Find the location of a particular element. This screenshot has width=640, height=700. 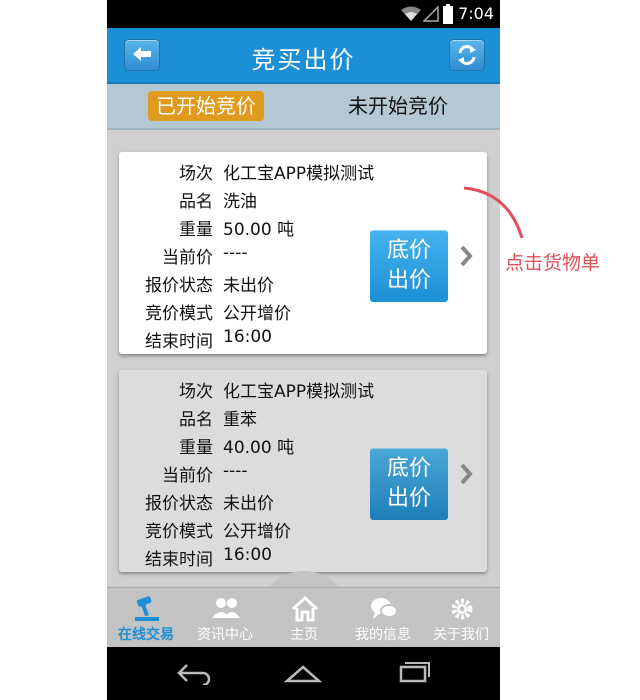

chevron-right-icon is located at coordinates (466, 474).